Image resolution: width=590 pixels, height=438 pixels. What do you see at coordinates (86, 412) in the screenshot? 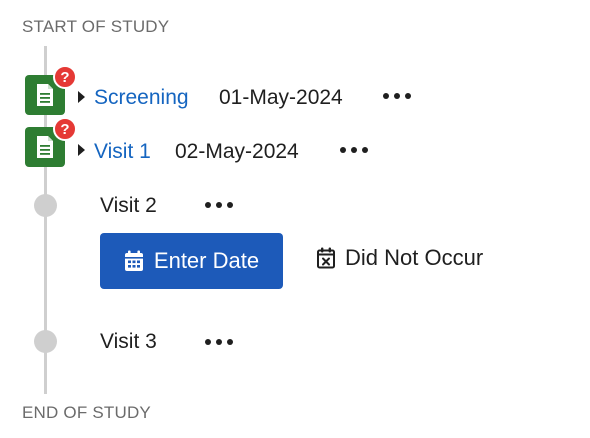
I see `end-of-study-label: END OF STUDY` at bounding box center [86, 412].